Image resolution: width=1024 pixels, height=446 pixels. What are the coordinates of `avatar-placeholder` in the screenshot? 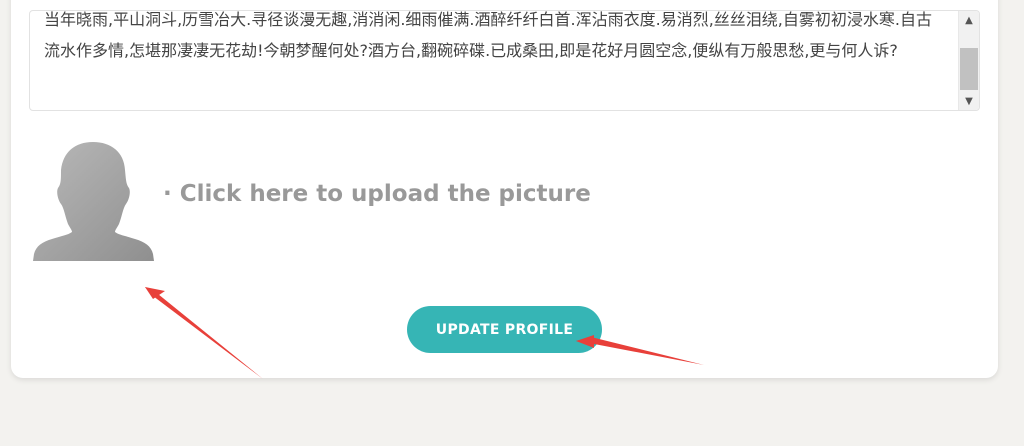 It's located at (93, 200).